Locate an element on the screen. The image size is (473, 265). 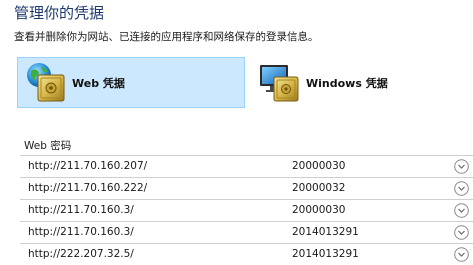
credential-row: http://211.70.160.3/ 2014013291 is located at coordinates (246, 232).